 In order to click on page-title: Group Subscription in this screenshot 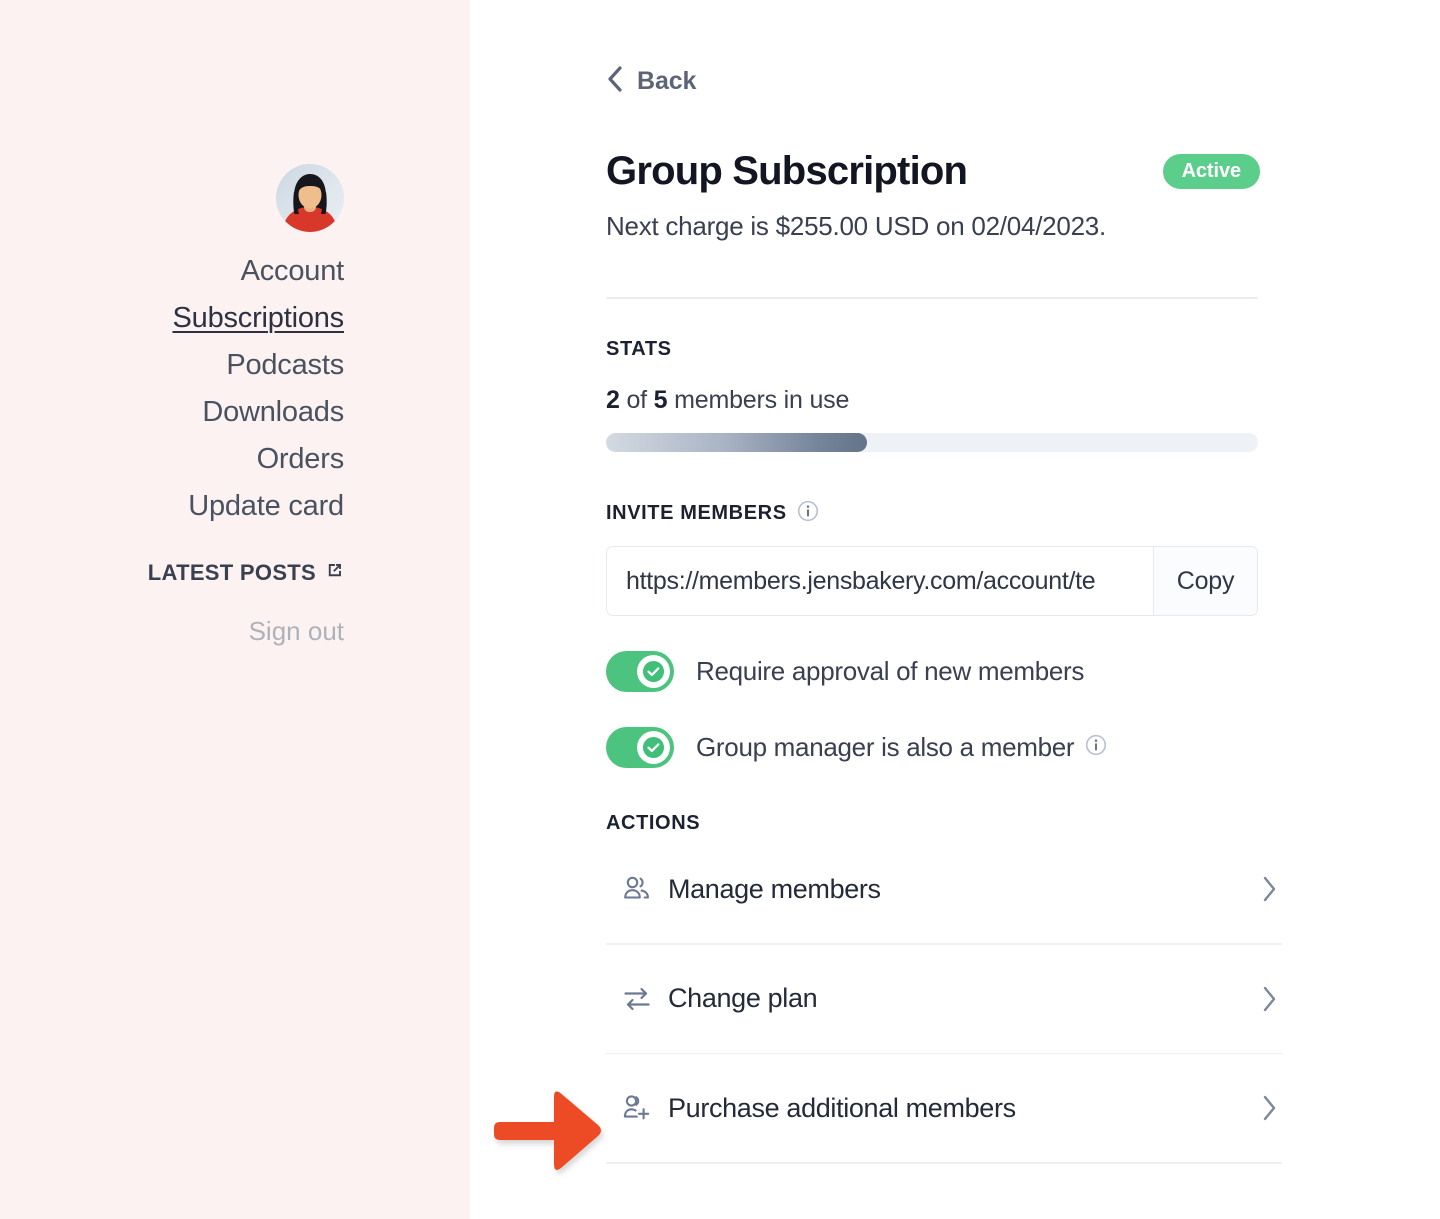, I will do `click(787, 171)`.